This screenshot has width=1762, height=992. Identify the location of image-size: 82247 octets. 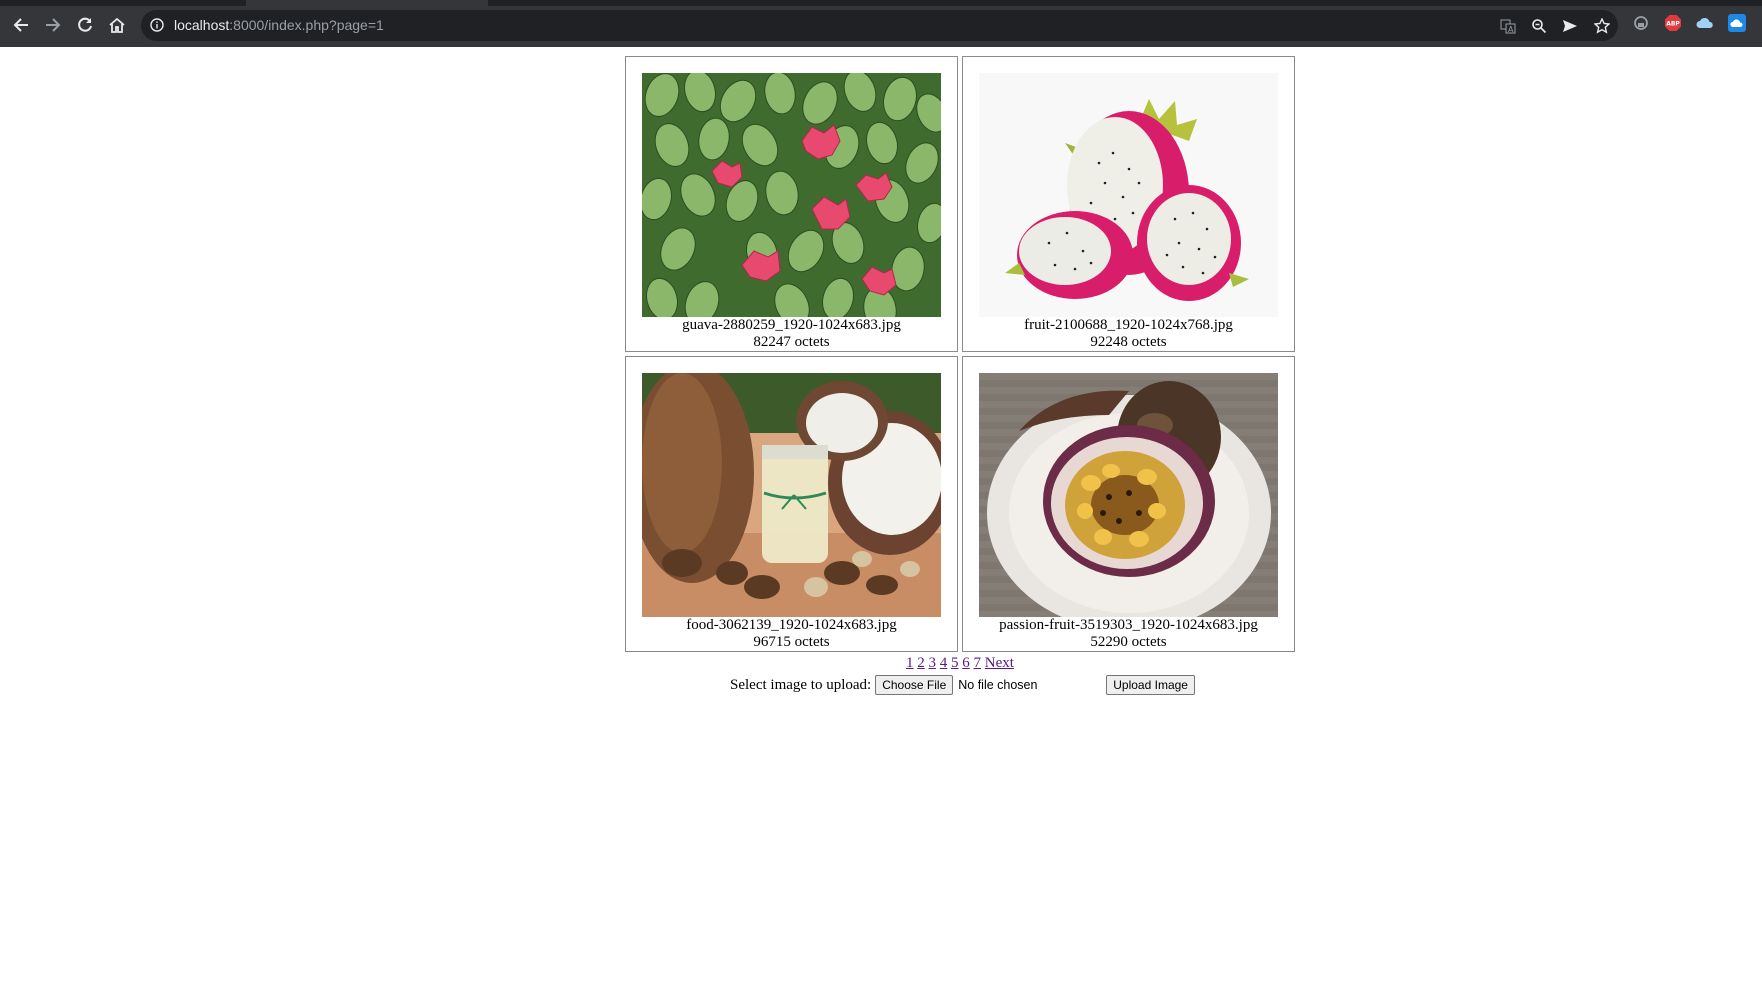
(791, 342).